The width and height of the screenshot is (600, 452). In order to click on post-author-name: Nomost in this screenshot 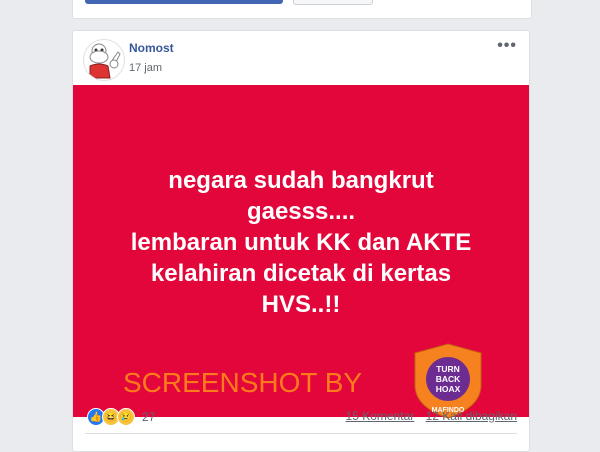, I will do `click(151, 48)`.